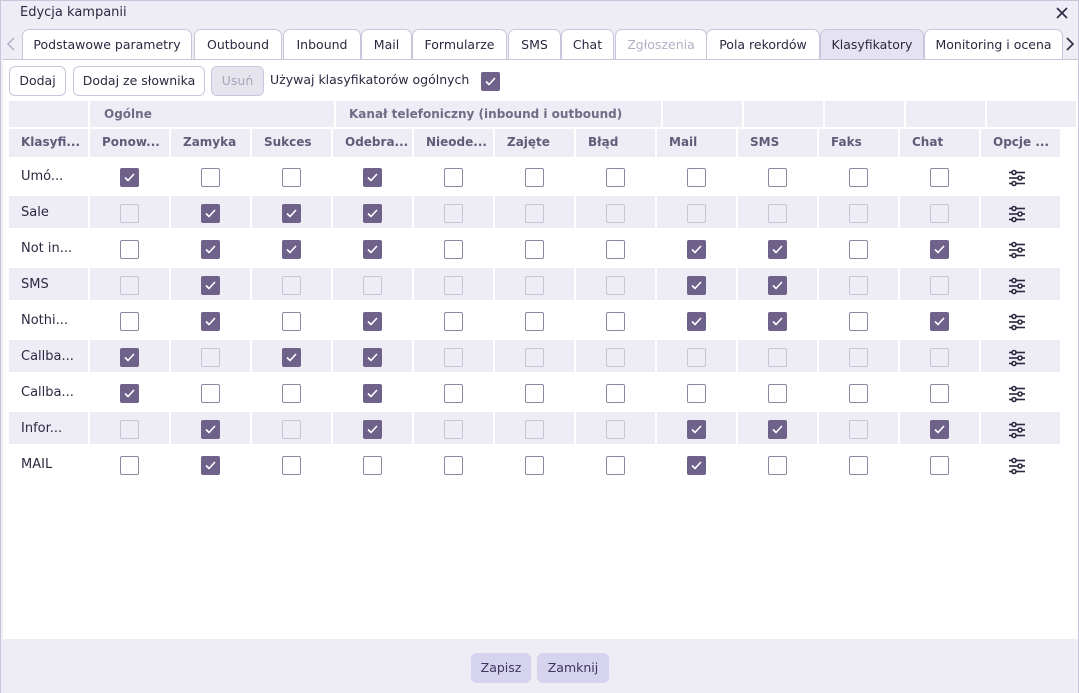 This screenshot has width=1079, height=693. Describe the element at coordinates (490, 81) in the screenshot. I see `use-general-classifiers-checkbox` at that location.